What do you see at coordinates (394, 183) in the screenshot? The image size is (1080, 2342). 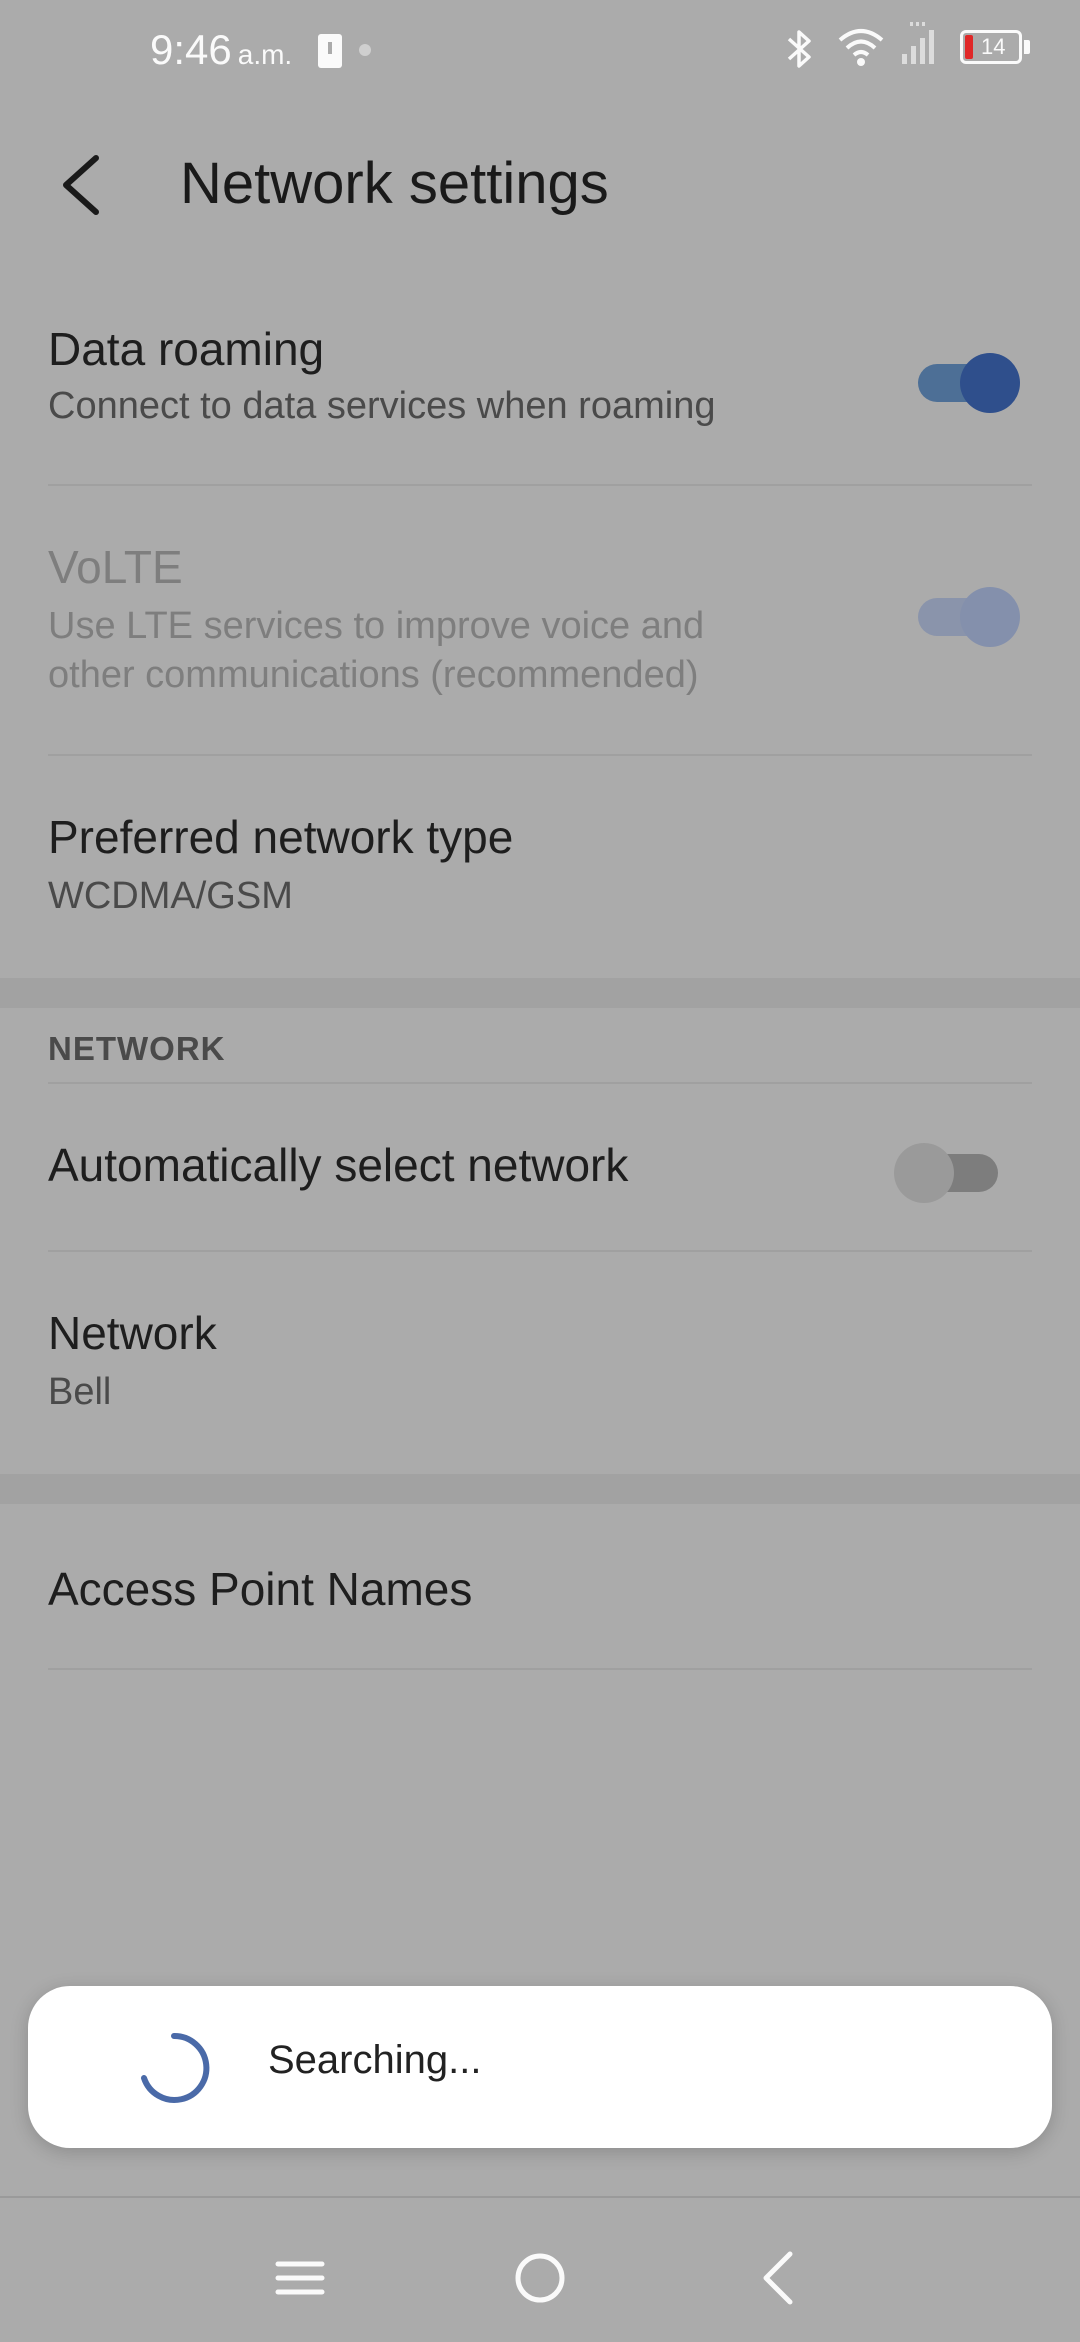 I see `page-title: Network settings` at bounding box center [394, 183].